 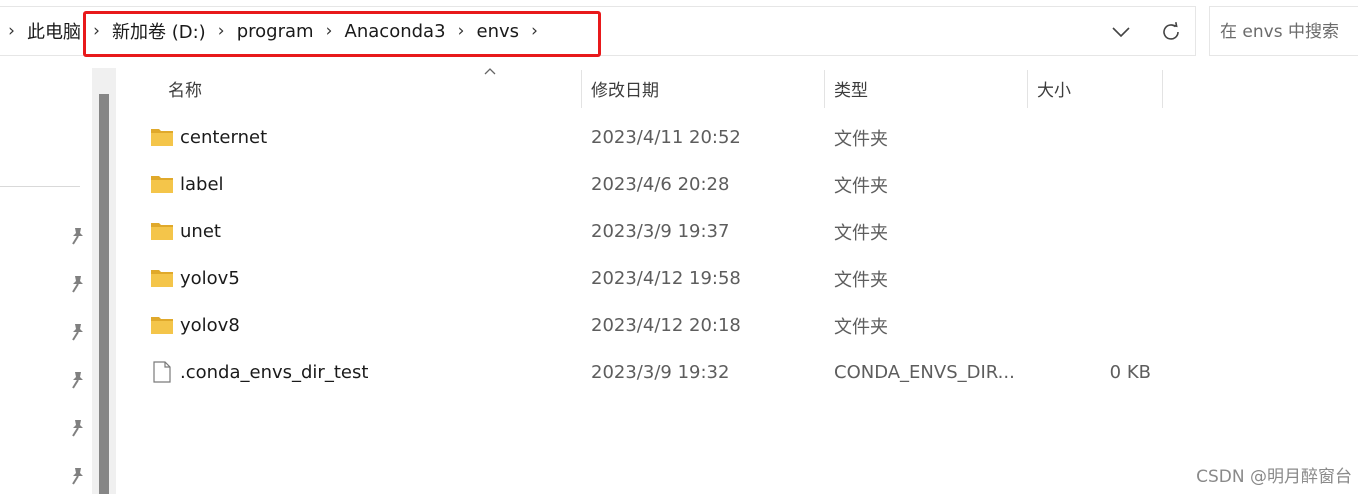 I want to click on list-item: centernet 2023/4/11 20:52 文件夹, so click(x=650, y=137).